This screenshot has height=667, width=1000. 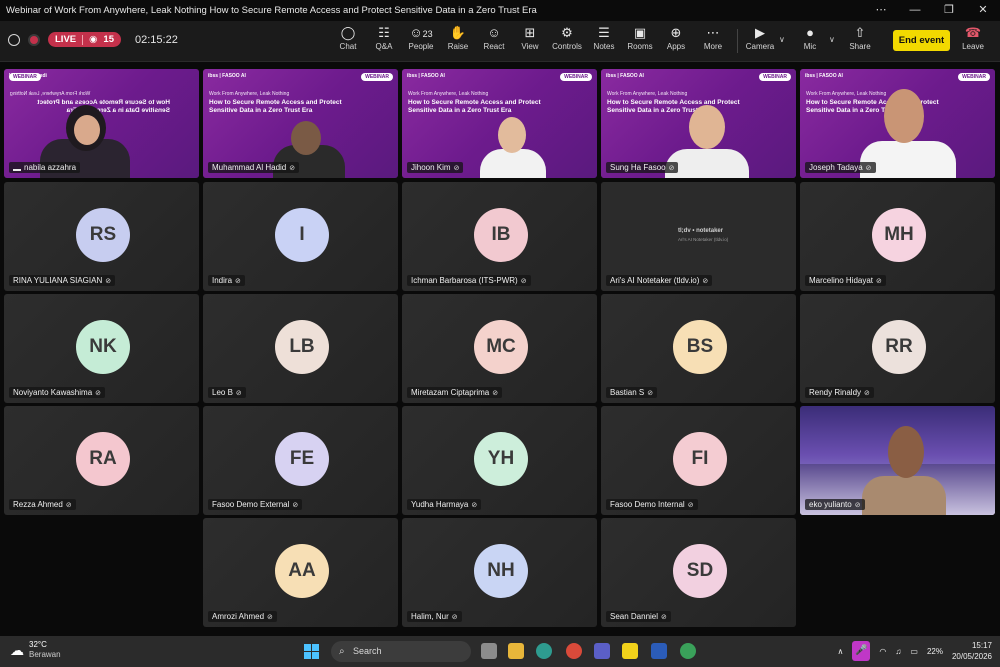 I want to click on participant-tile: FI Fasoo Demo Internal ⊘, so click(x=698, y=460).